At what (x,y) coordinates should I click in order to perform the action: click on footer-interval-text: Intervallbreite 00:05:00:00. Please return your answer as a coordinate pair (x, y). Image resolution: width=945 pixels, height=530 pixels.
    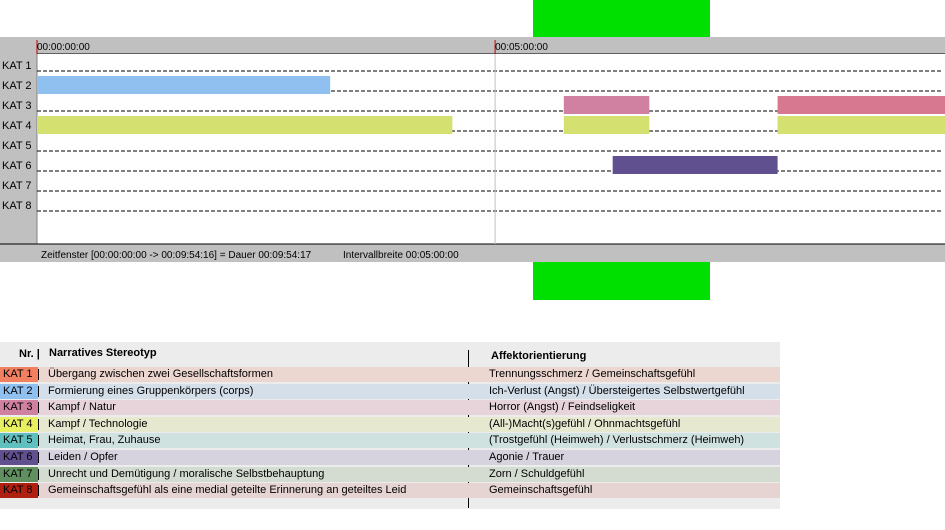
    Looking at the image, I should click on (401, 255).